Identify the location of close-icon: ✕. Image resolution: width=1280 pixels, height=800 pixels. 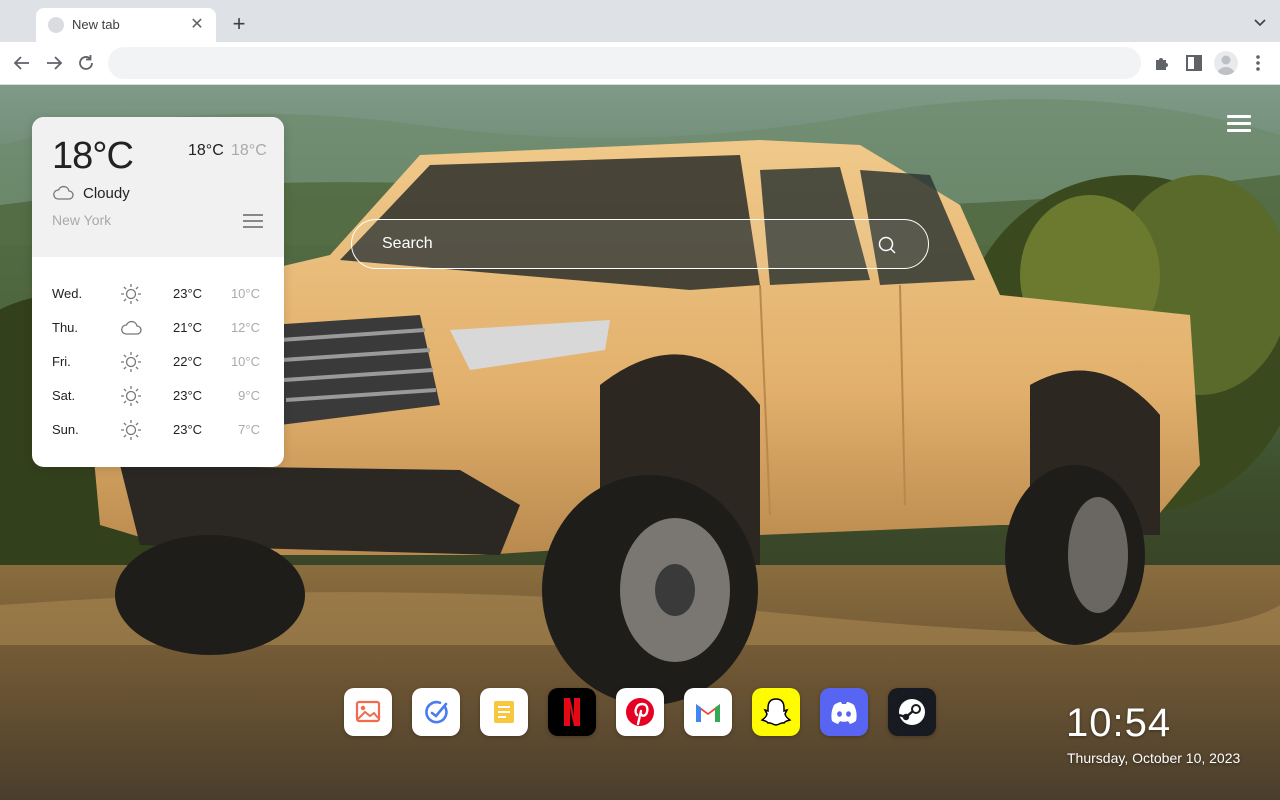
(197, 25).